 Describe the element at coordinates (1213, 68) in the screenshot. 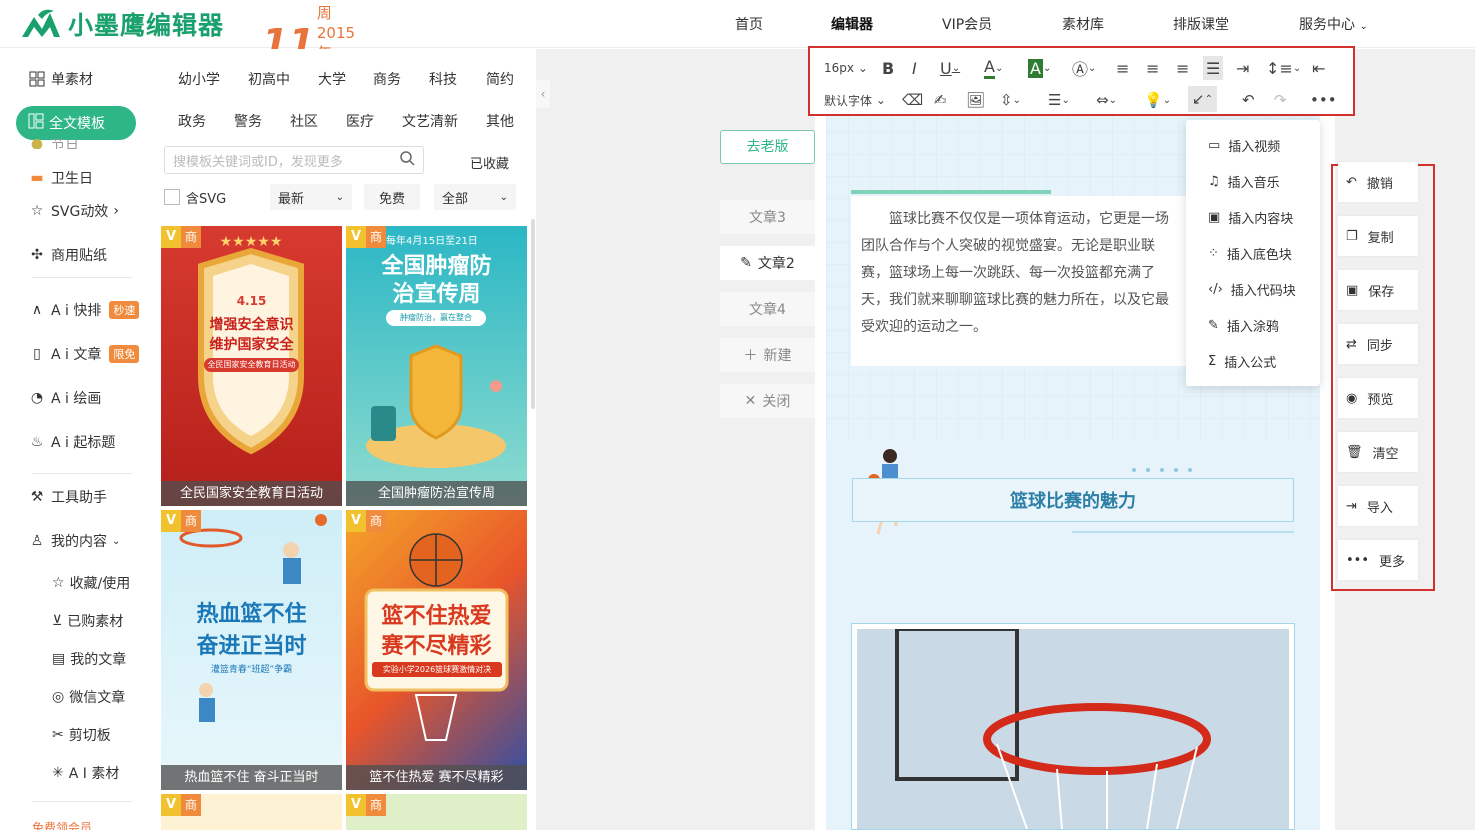

I see `align-justify-icon: ☰` at that location.